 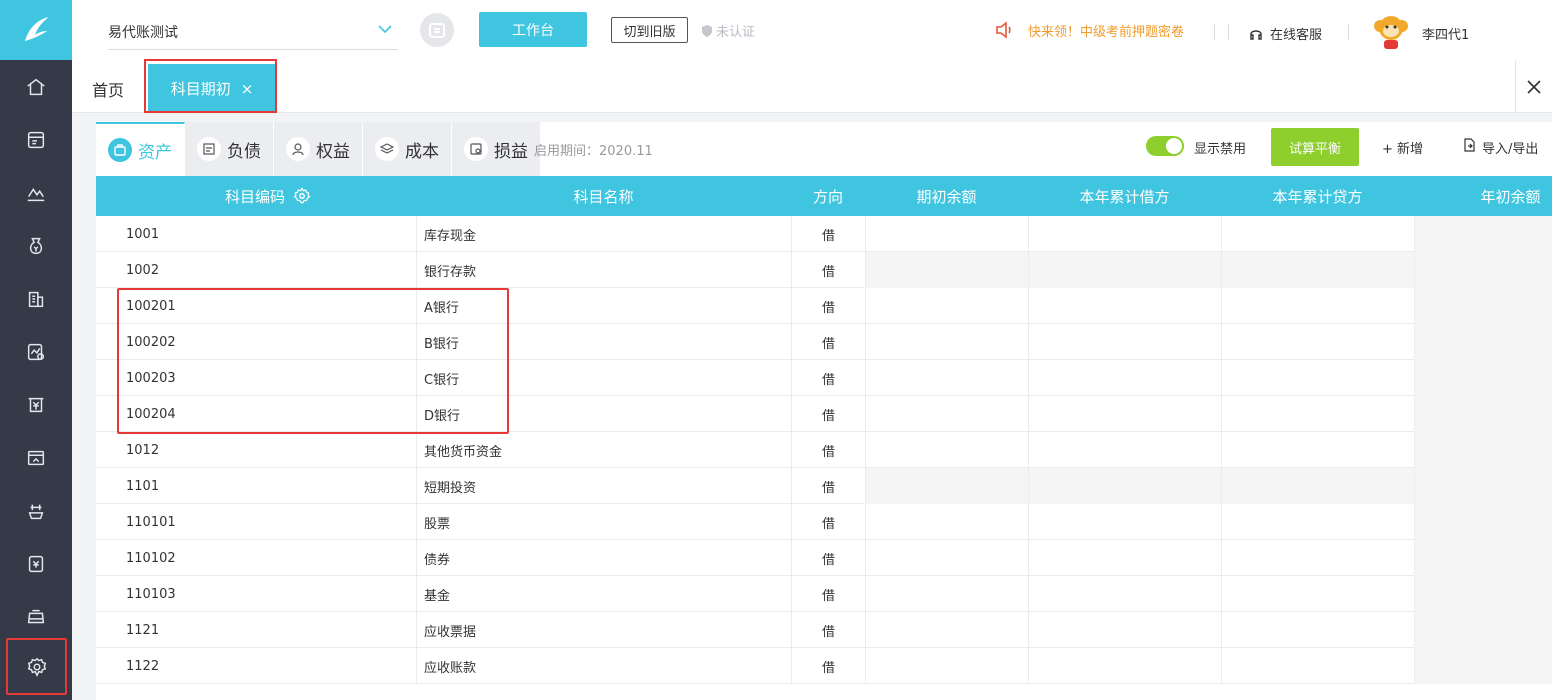 What do you see at coordinates (824, 270) in the screenshot?
I see `table-row: 1002 银行存款借` at bounding box center [824, 270].